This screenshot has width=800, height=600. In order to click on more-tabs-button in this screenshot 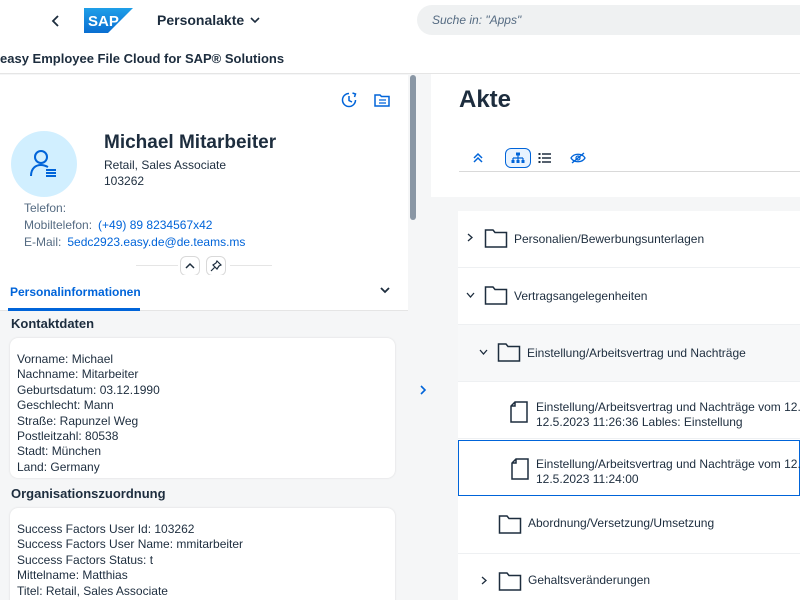, I will do `click(385, 290)`.